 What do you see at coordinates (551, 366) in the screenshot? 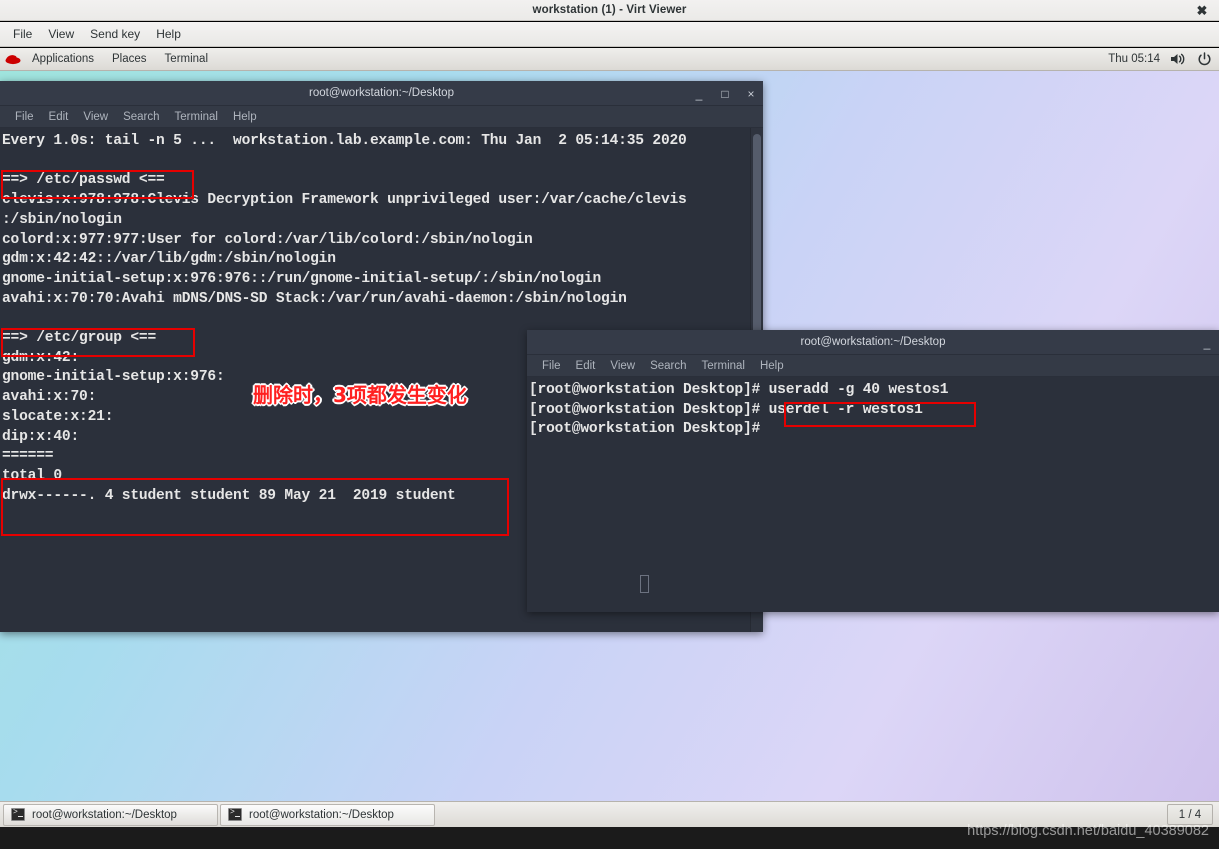
I see `terminal2-menu-file: File` at bounding box center [551, 366].